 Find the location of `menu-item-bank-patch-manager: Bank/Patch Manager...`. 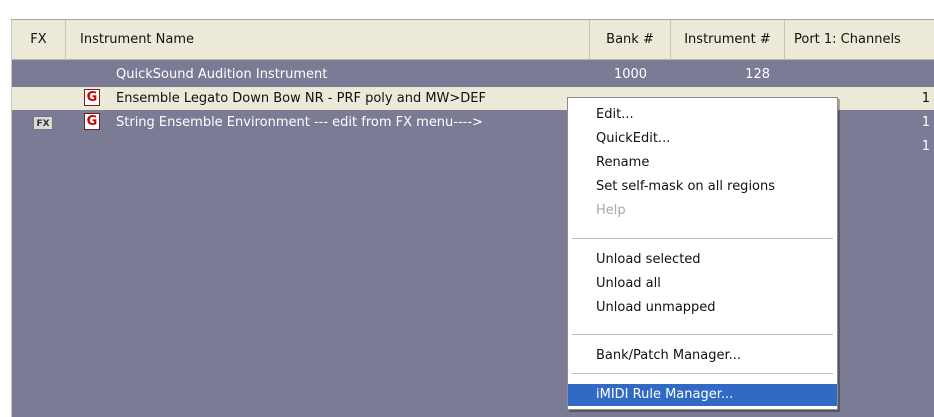

menu-item-bank-patch-manager: Bank/Patch Manager... is located at coordinates (702, 356).